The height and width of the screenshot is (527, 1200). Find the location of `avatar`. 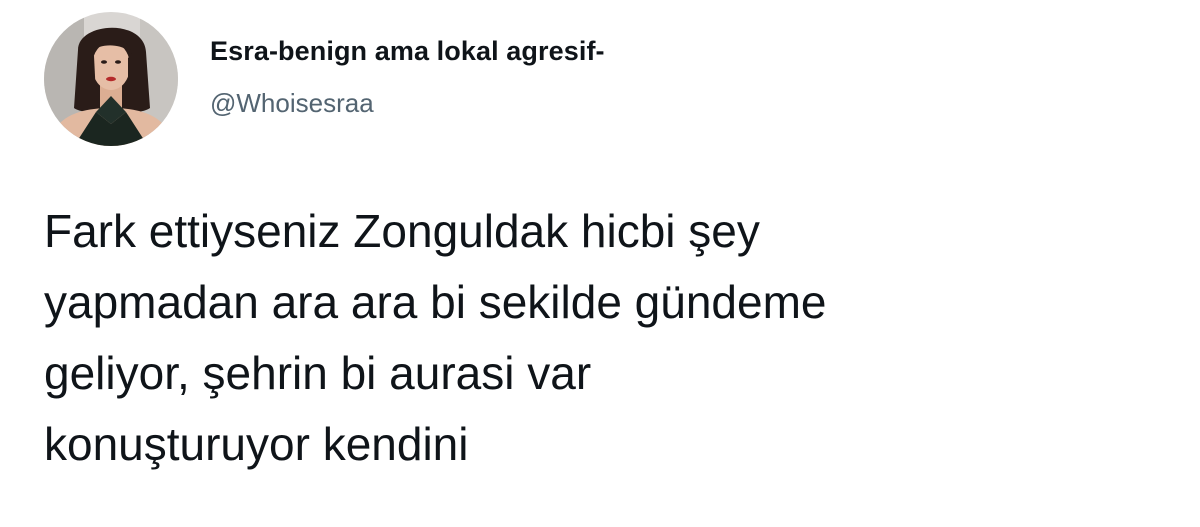

avatar is located at coordinates (111, 79).